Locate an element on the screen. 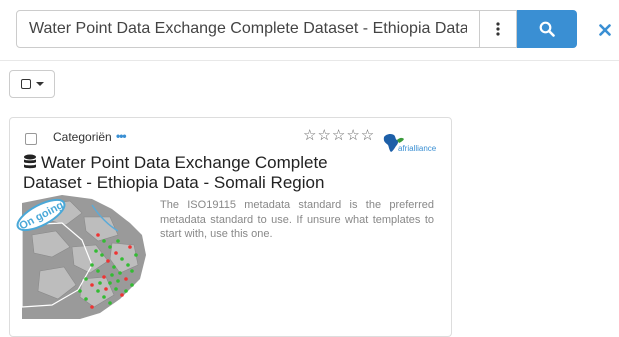 Image resolution: width=619 pixels, height=337 pixels. search-input is located at coordinates (248, 29).